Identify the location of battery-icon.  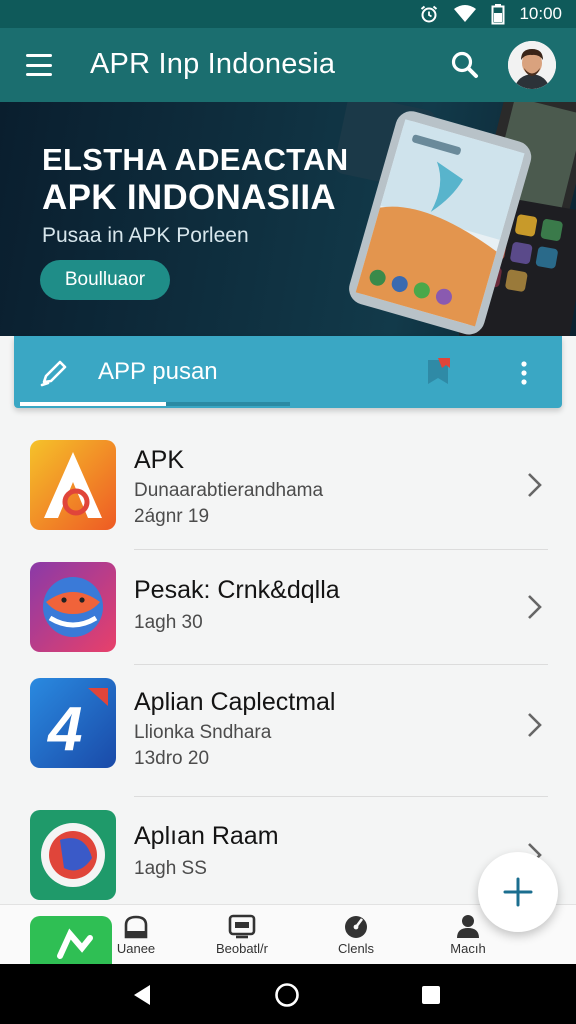
(498, 14).